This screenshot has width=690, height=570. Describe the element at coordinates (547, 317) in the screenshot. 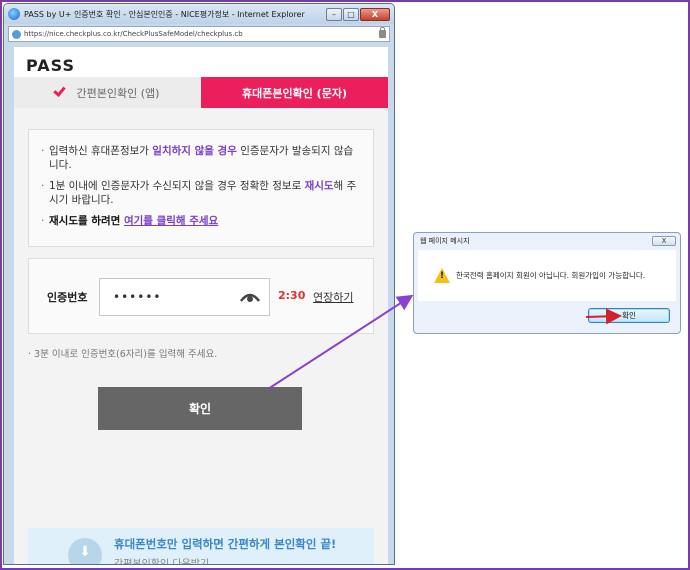

I see `dialog-footer: 확인` at that location.